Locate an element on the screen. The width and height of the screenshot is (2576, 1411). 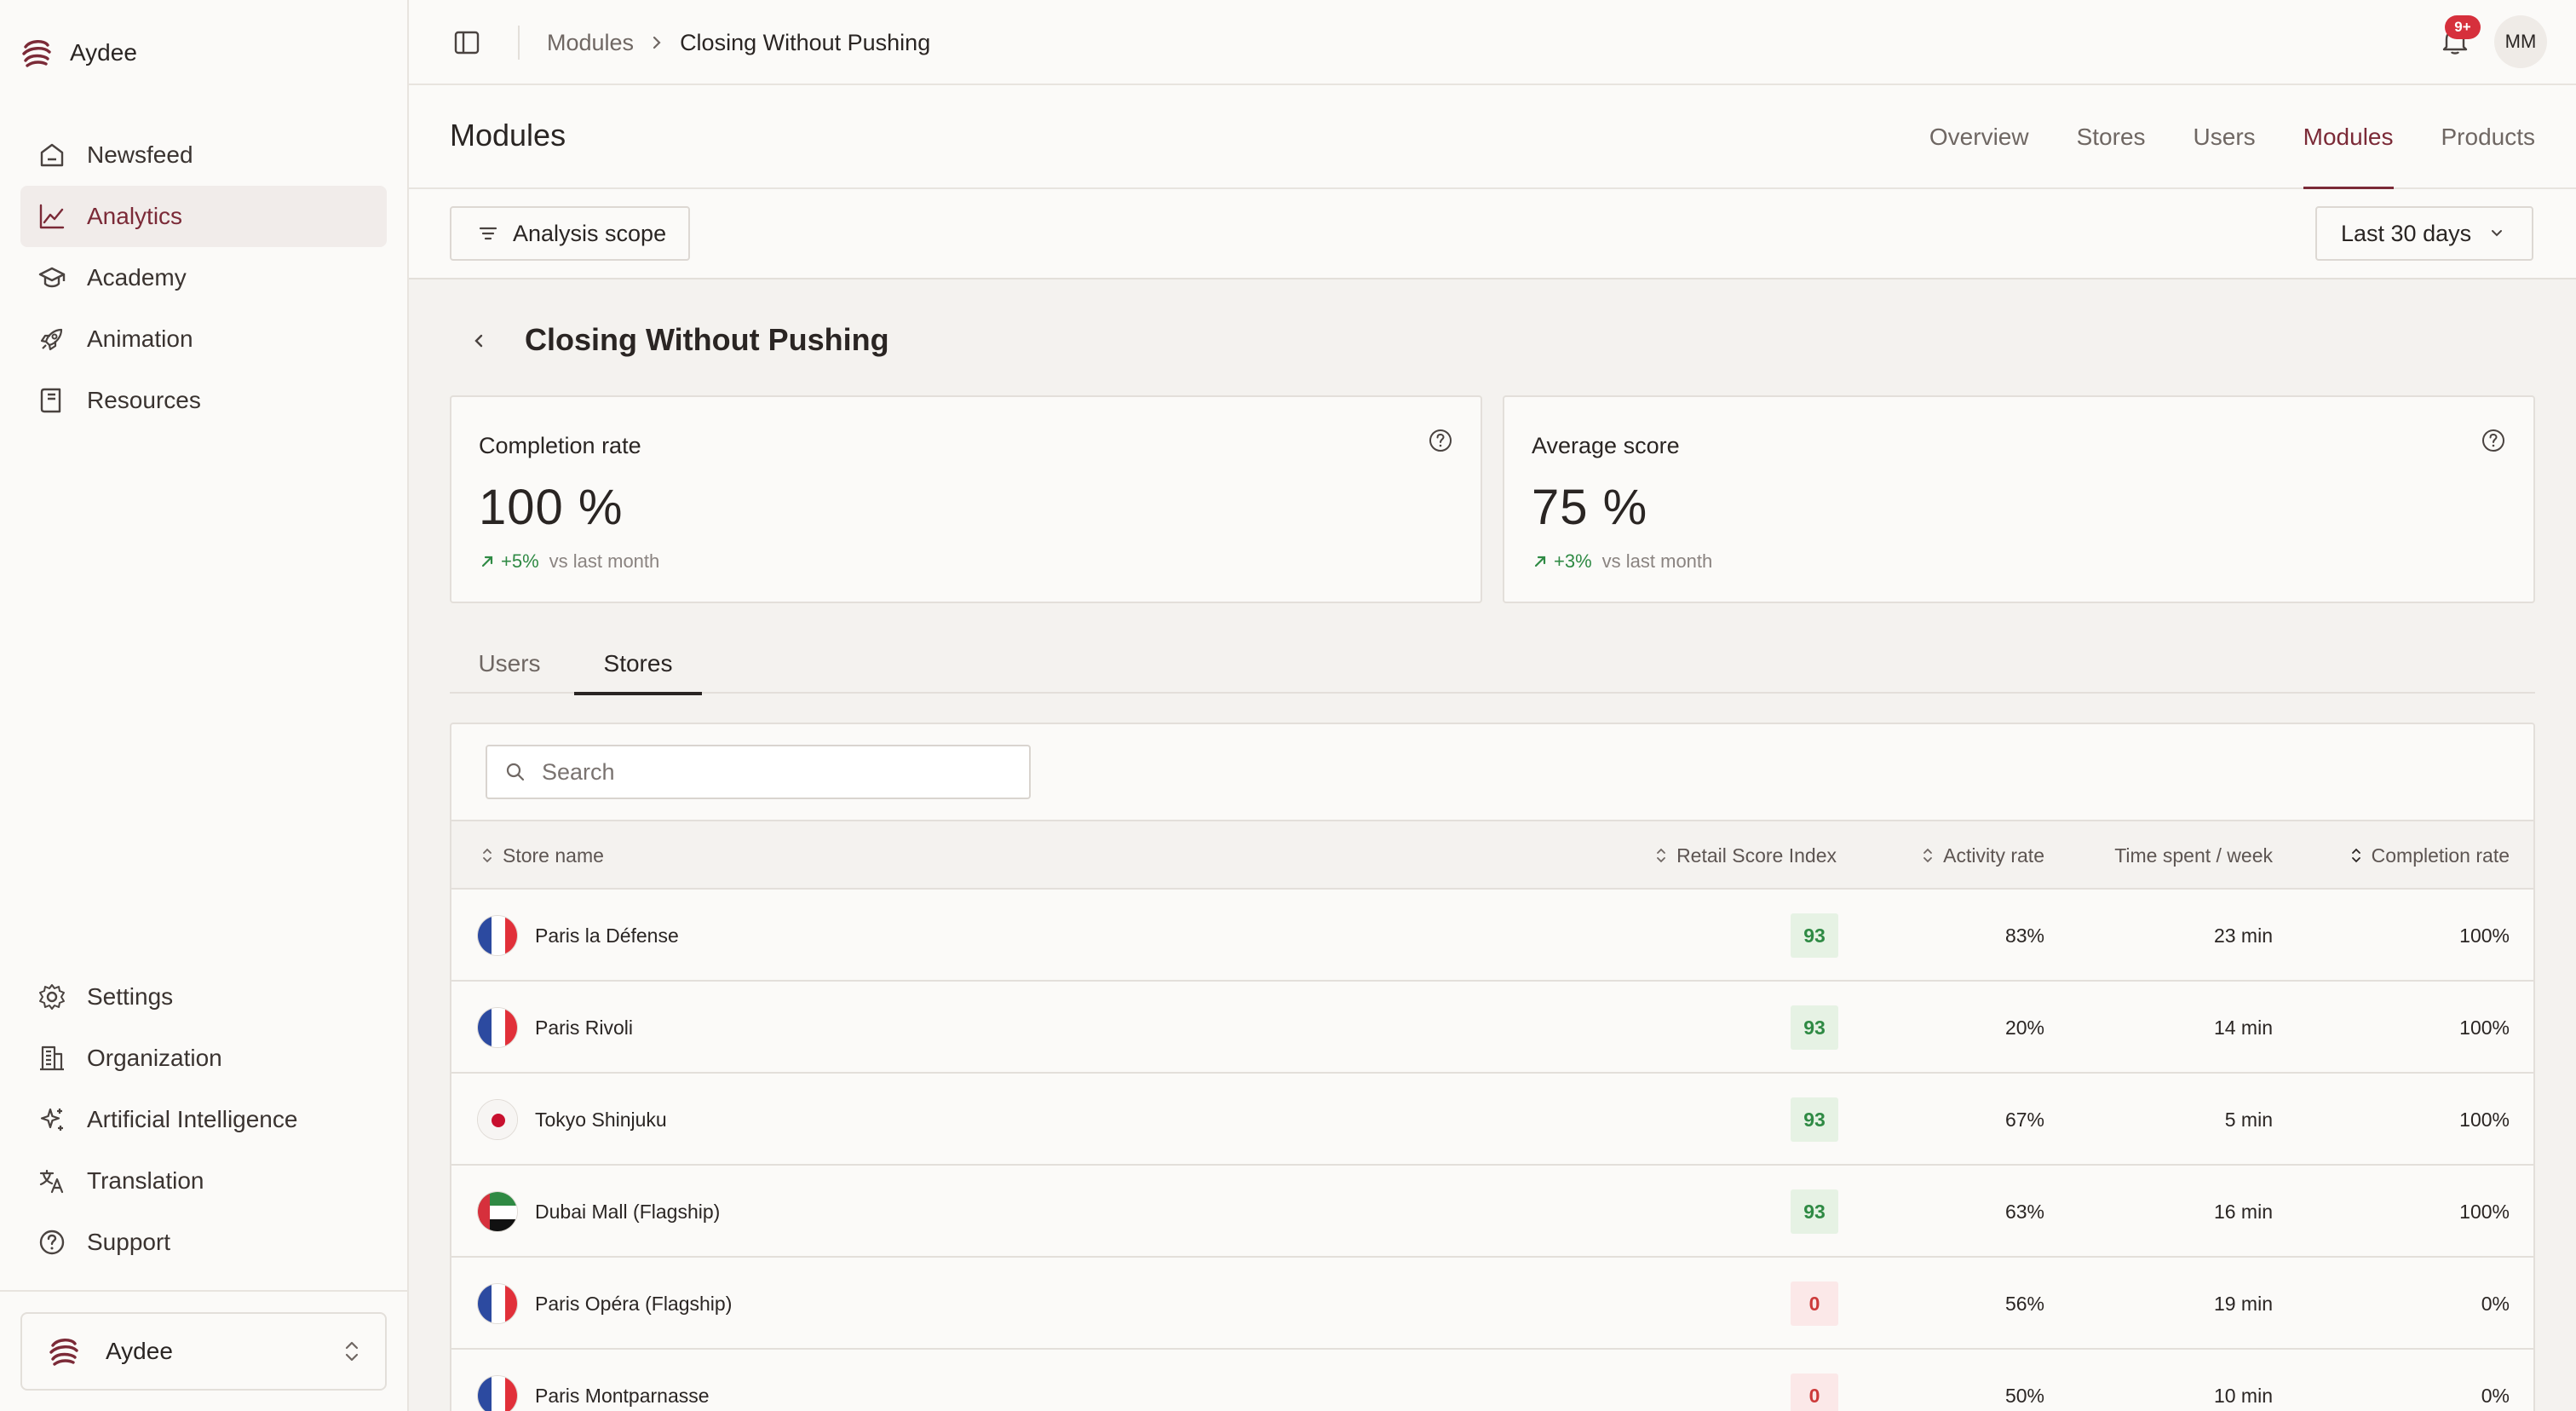
time-spent-cell: 23 min is located at coordinates (2243, 935).